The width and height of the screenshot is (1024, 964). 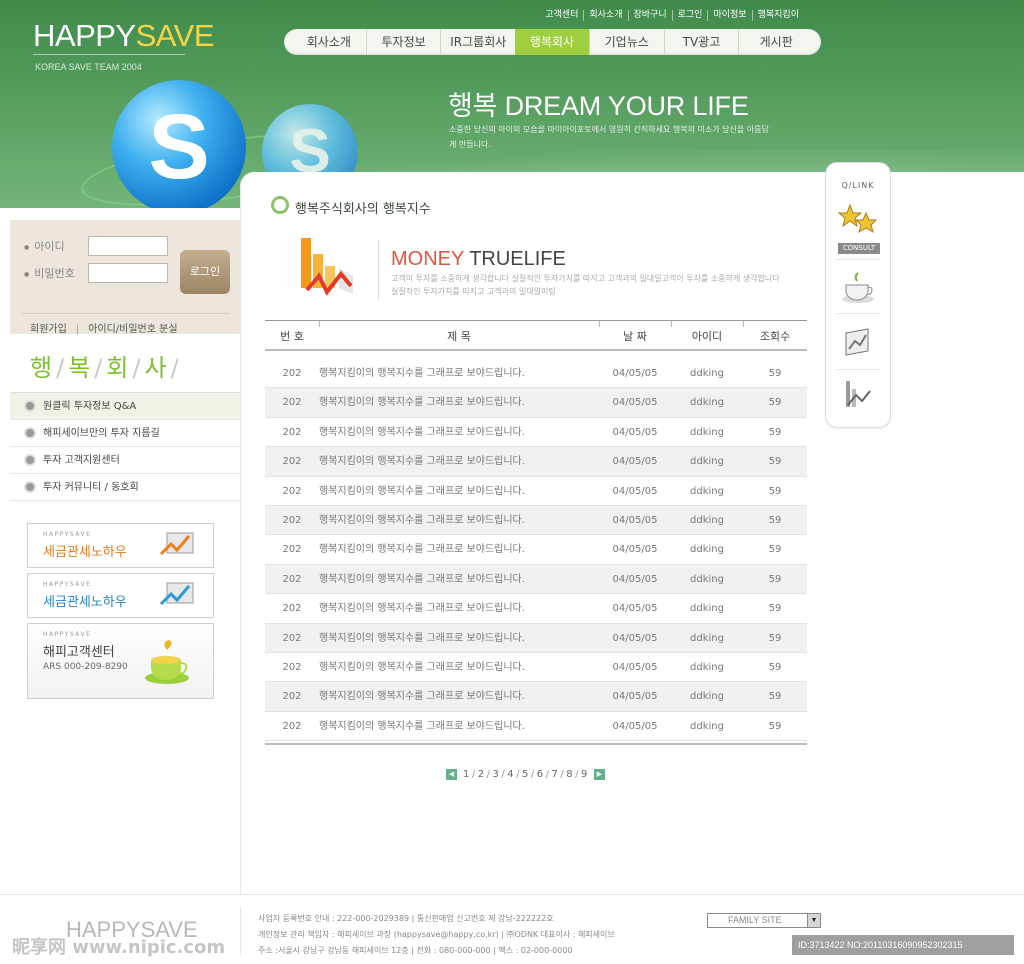 What do you see at coordinates (707, 335) in the screenshot?
I see `col-id: 아이디` at bounding box center [707, 335].